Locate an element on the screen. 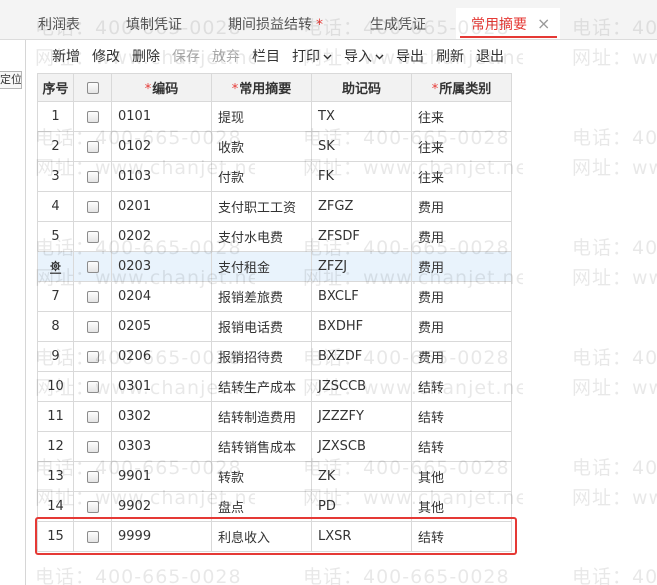  code-cell: 0103 is located at coordinates (161, 176).